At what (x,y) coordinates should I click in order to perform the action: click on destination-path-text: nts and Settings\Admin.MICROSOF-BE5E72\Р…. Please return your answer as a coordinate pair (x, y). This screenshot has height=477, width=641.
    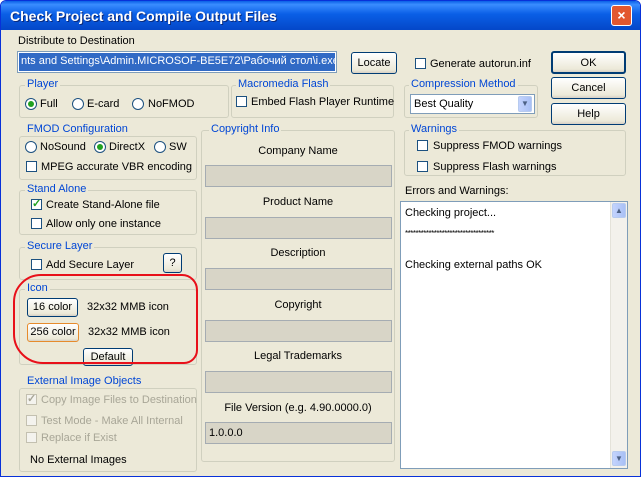
    Looking at the image, I should click on (177, 62).